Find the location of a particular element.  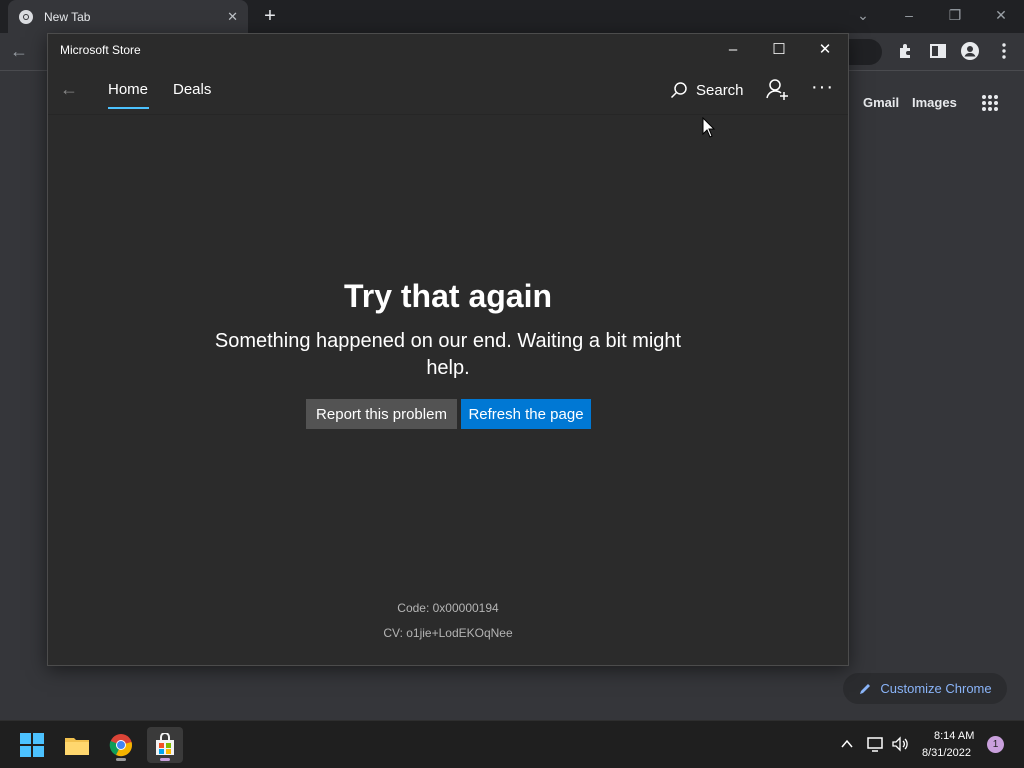

tab-home-underline is located at coordinates (128, 108).